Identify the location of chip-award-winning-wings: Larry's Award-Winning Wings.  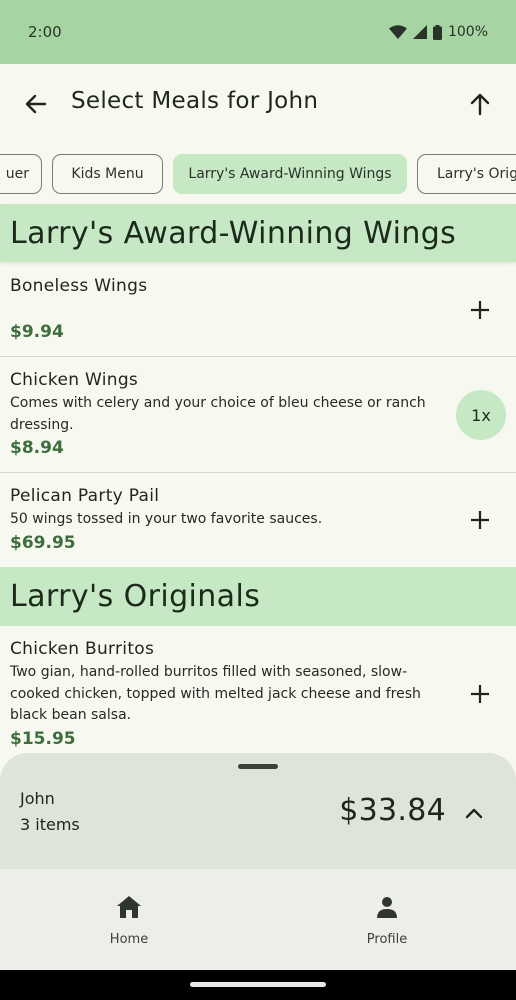
(290, 174).